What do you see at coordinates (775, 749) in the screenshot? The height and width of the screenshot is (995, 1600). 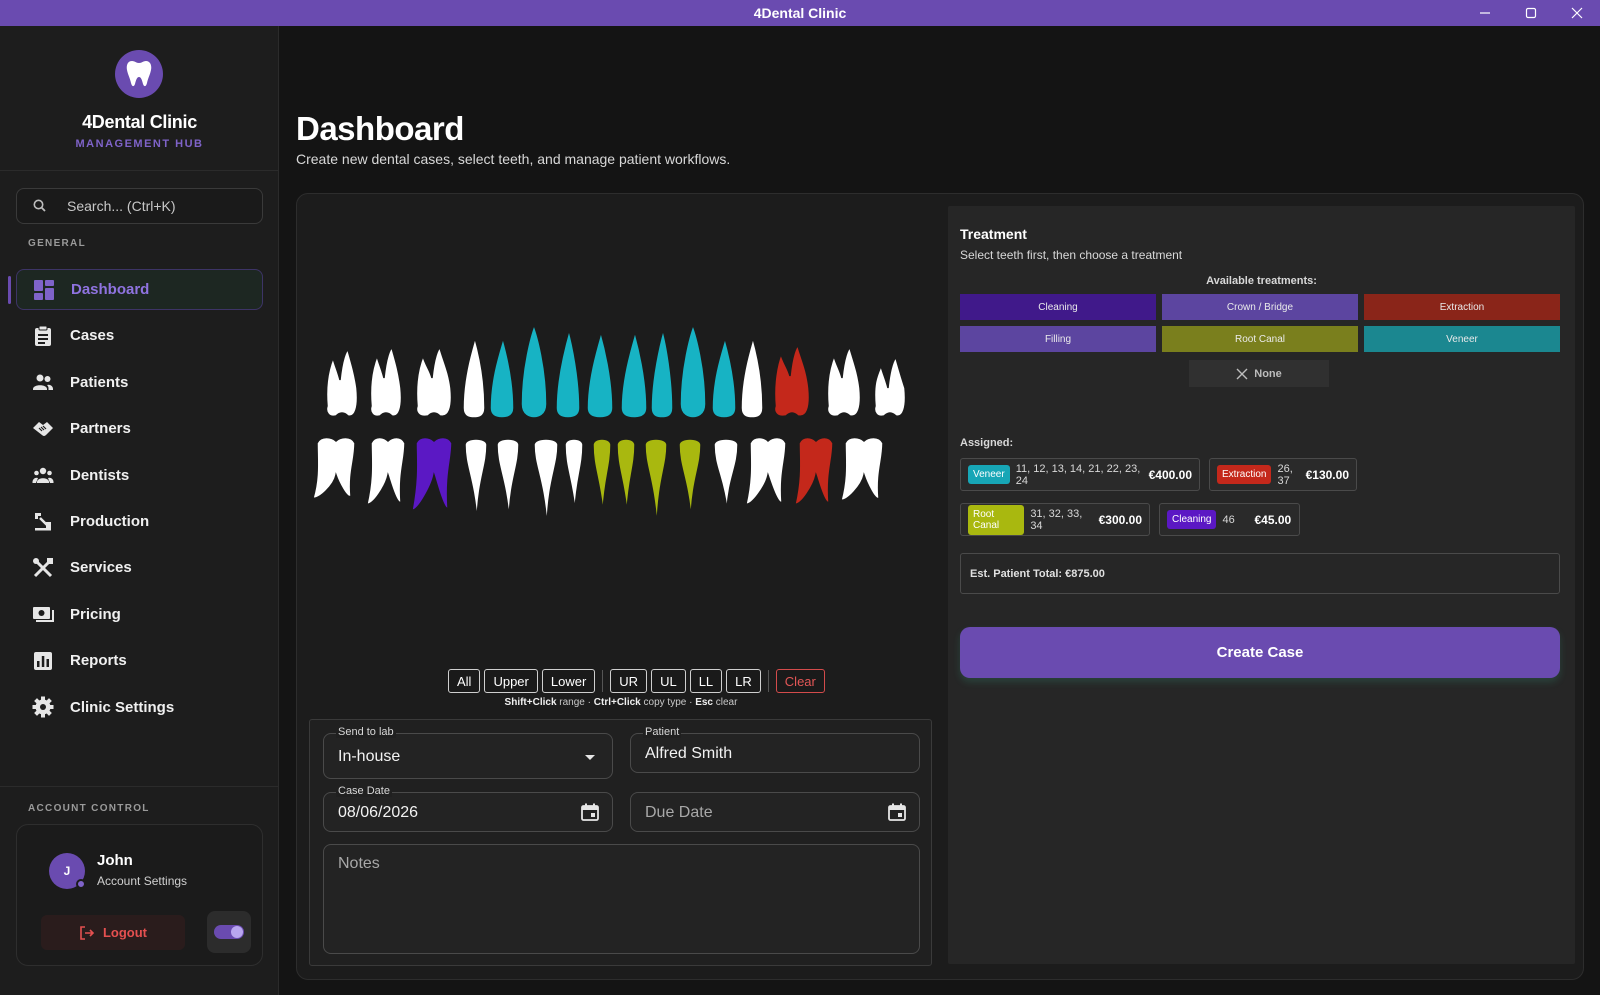 I see `patient-field: Patient Alfred Smith` at bounding box center [775, 749].